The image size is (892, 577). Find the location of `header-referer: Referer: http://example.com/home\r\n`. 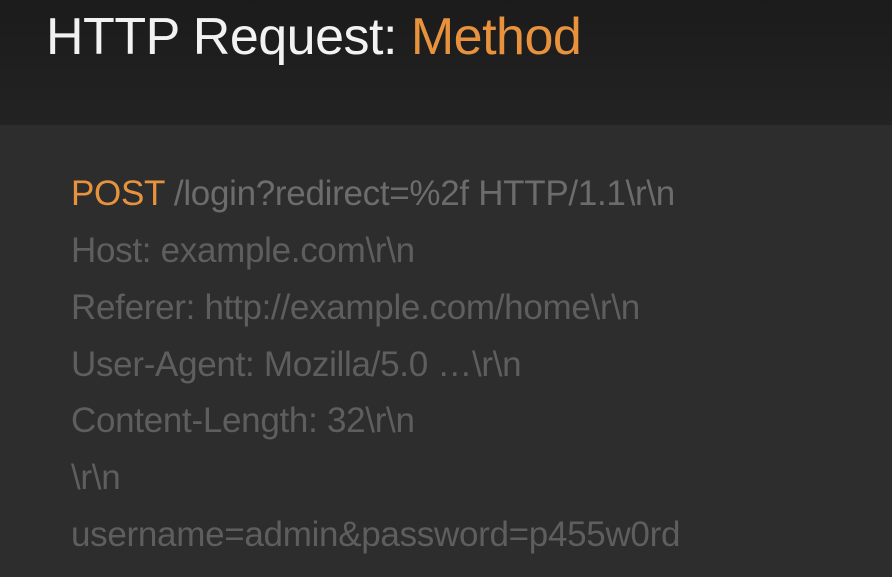

header-referer: Referer: http://example.com/home\r\n is located at coordinates (355, 307).